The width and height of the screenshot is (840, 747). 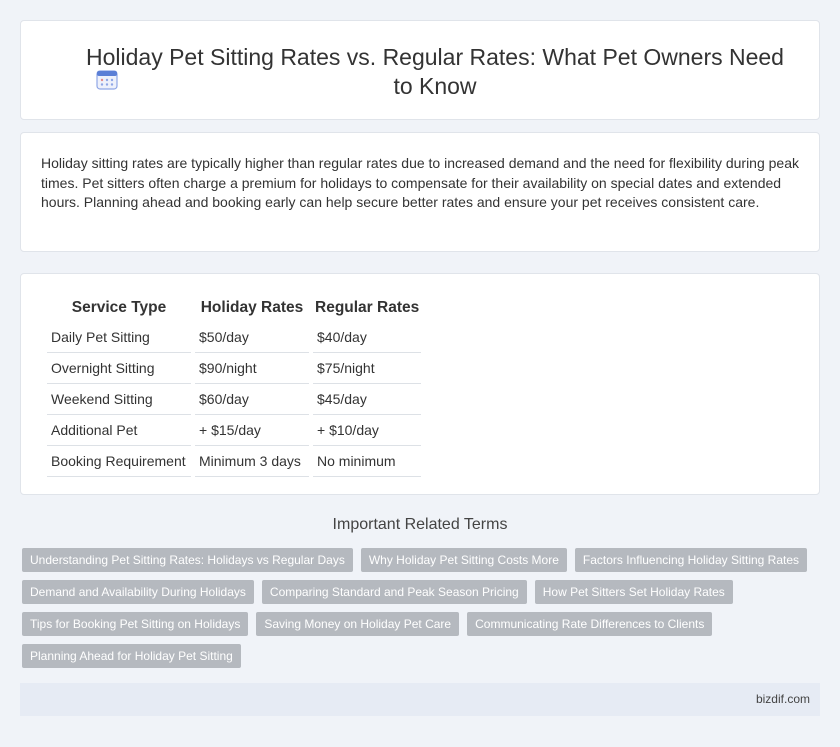 I want to click on table-cell: $50/day, so click(x=252, y=337).